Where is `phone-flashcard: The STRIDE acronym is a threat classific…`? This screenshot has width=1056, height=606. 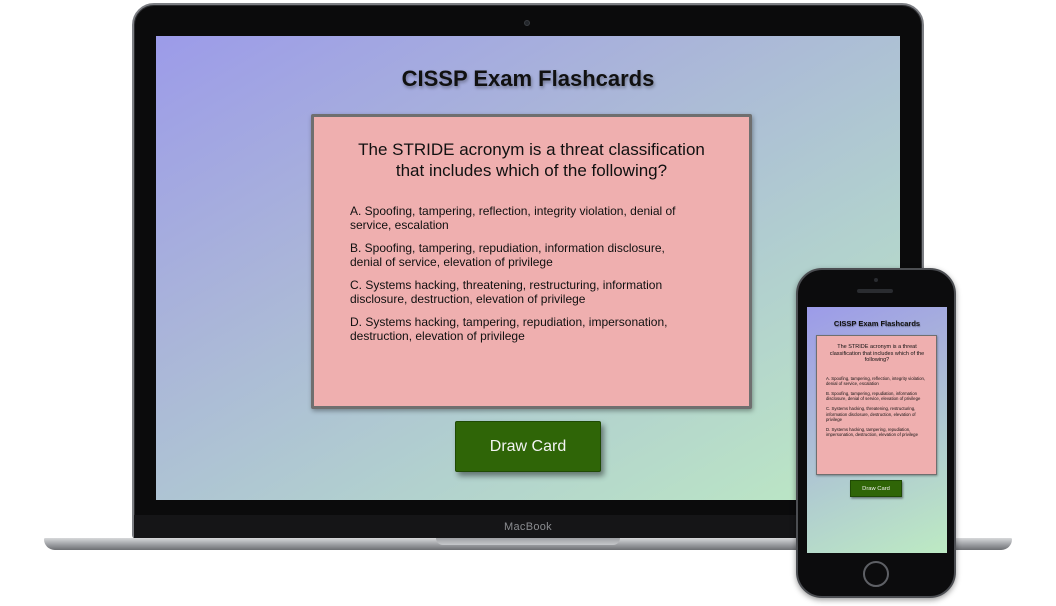 phone-flashcard: The STRIDE acronym is a threat classific… is located at coordinates (876, 405).